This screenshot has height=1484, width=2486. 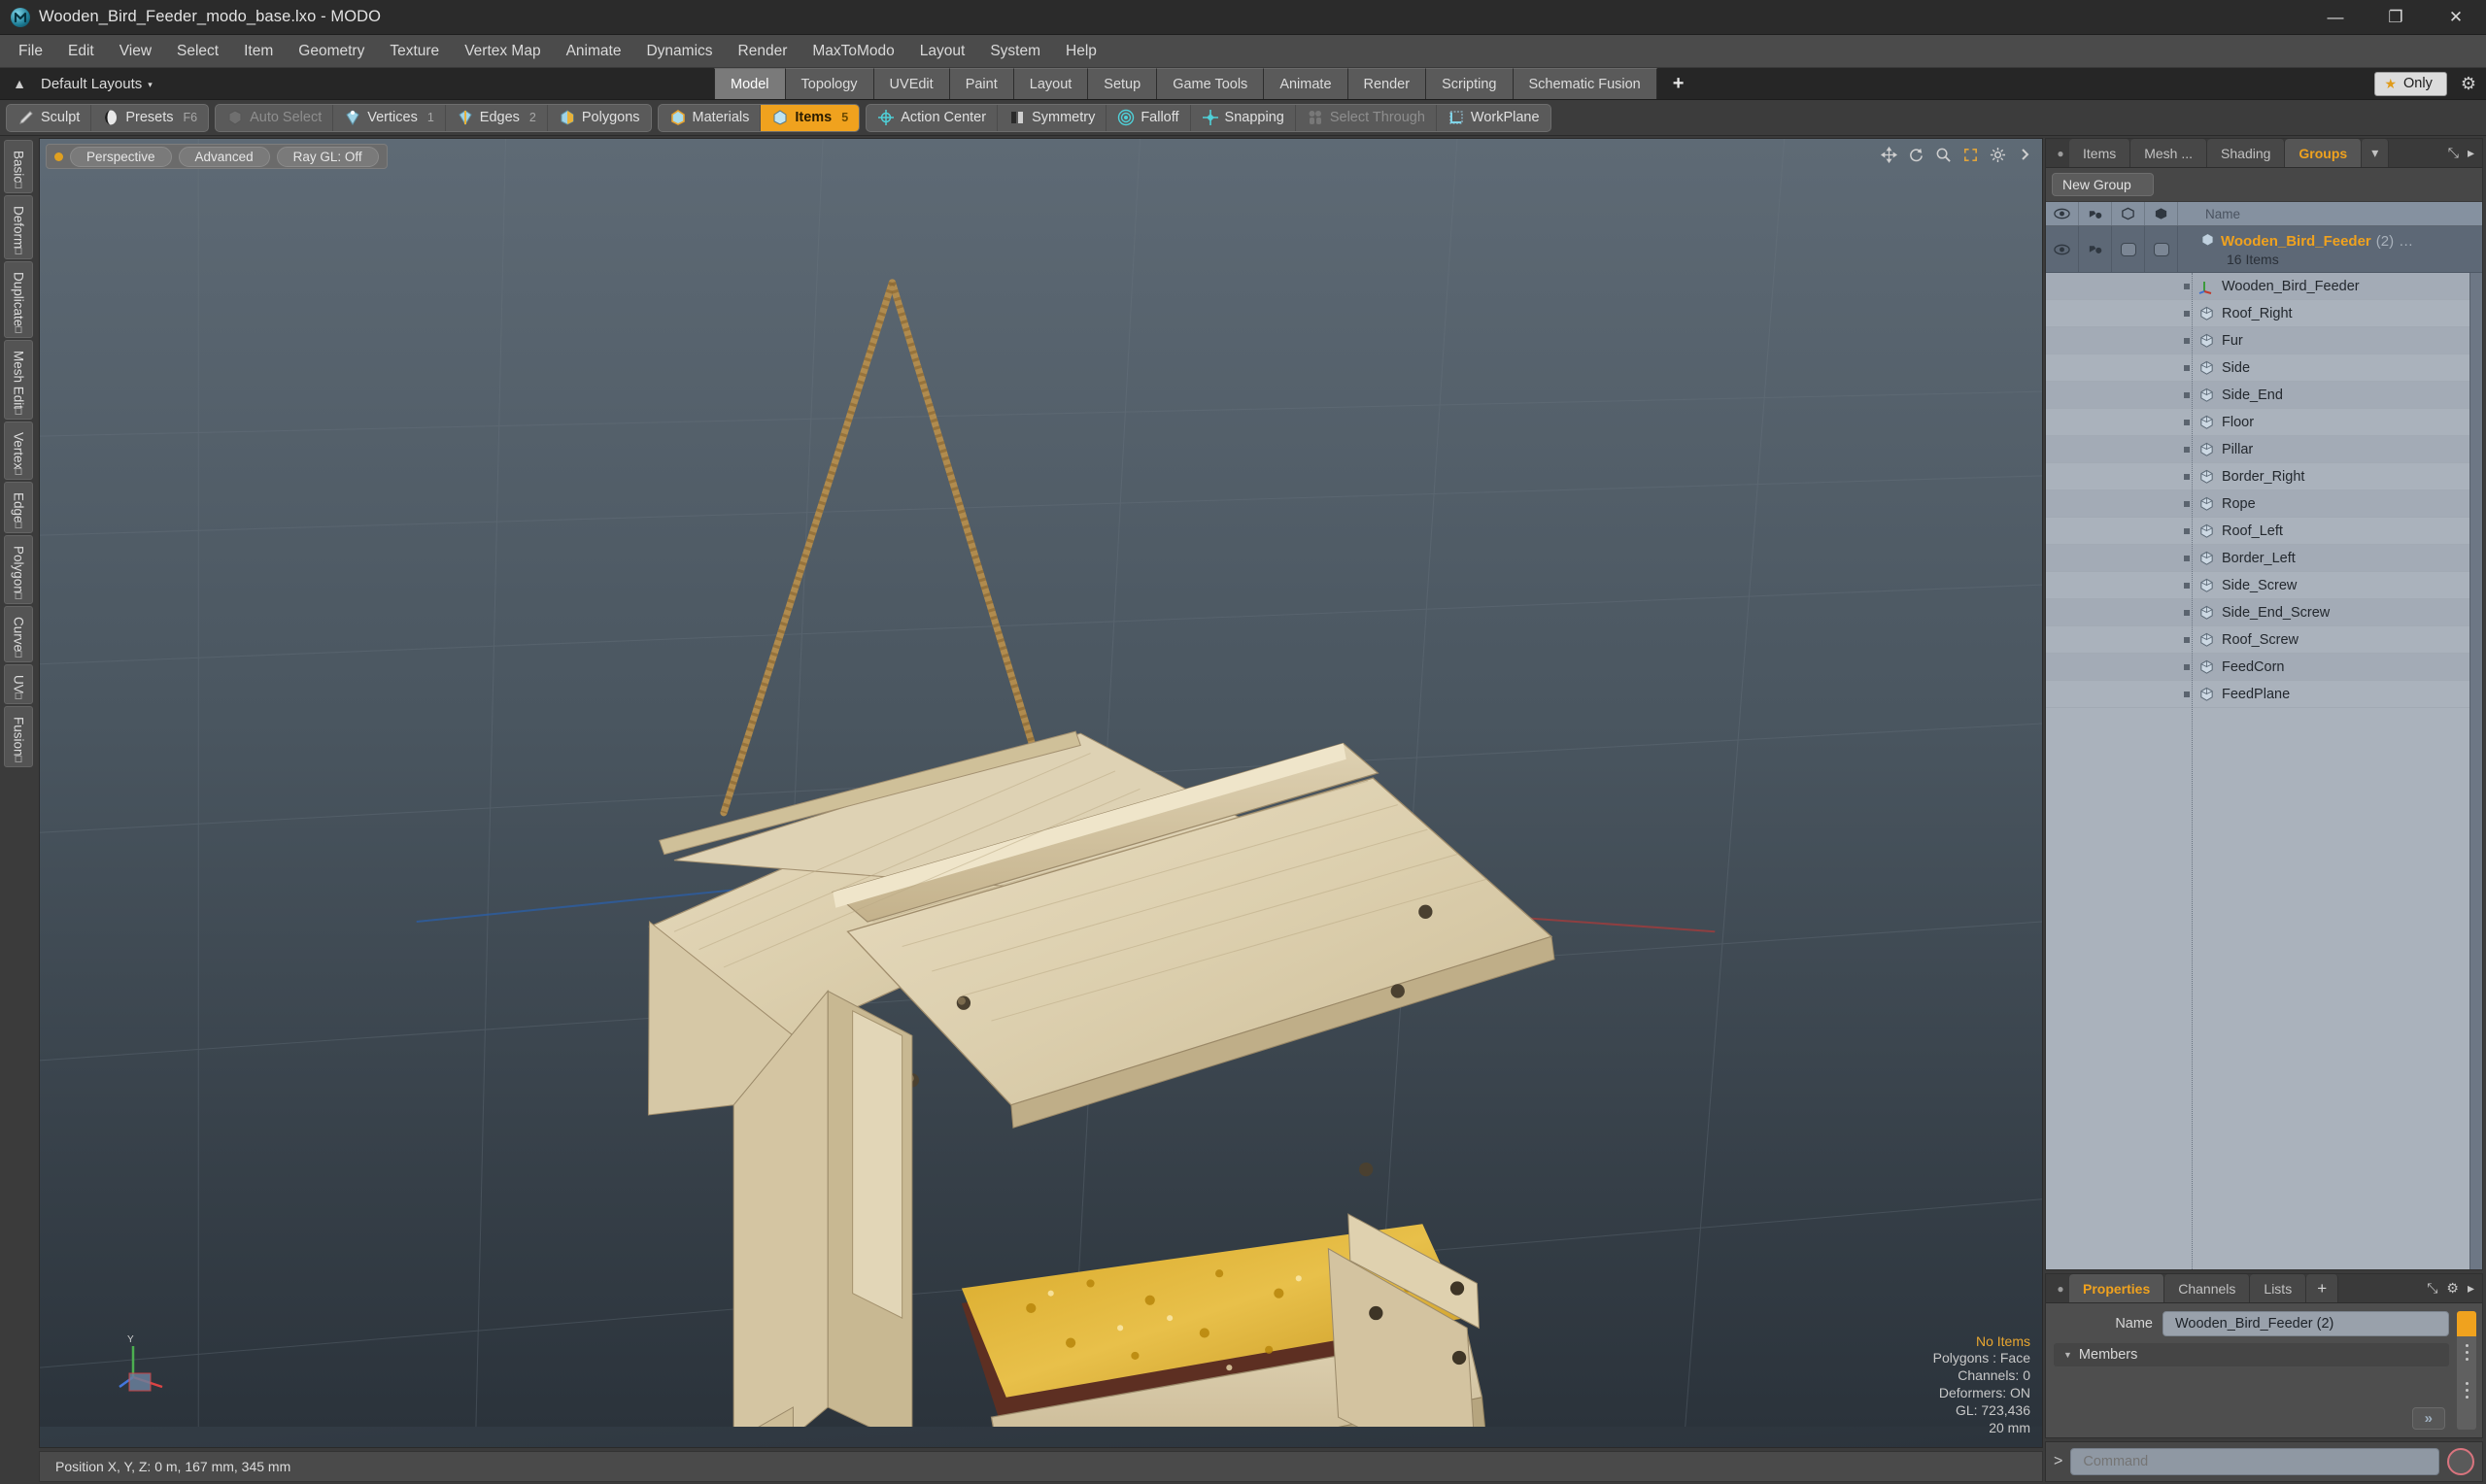 What do you see at coordinates (18, 227) in the screenshot?
I see `tool-tab-deform: Deform` at bounding box center [18, 227].